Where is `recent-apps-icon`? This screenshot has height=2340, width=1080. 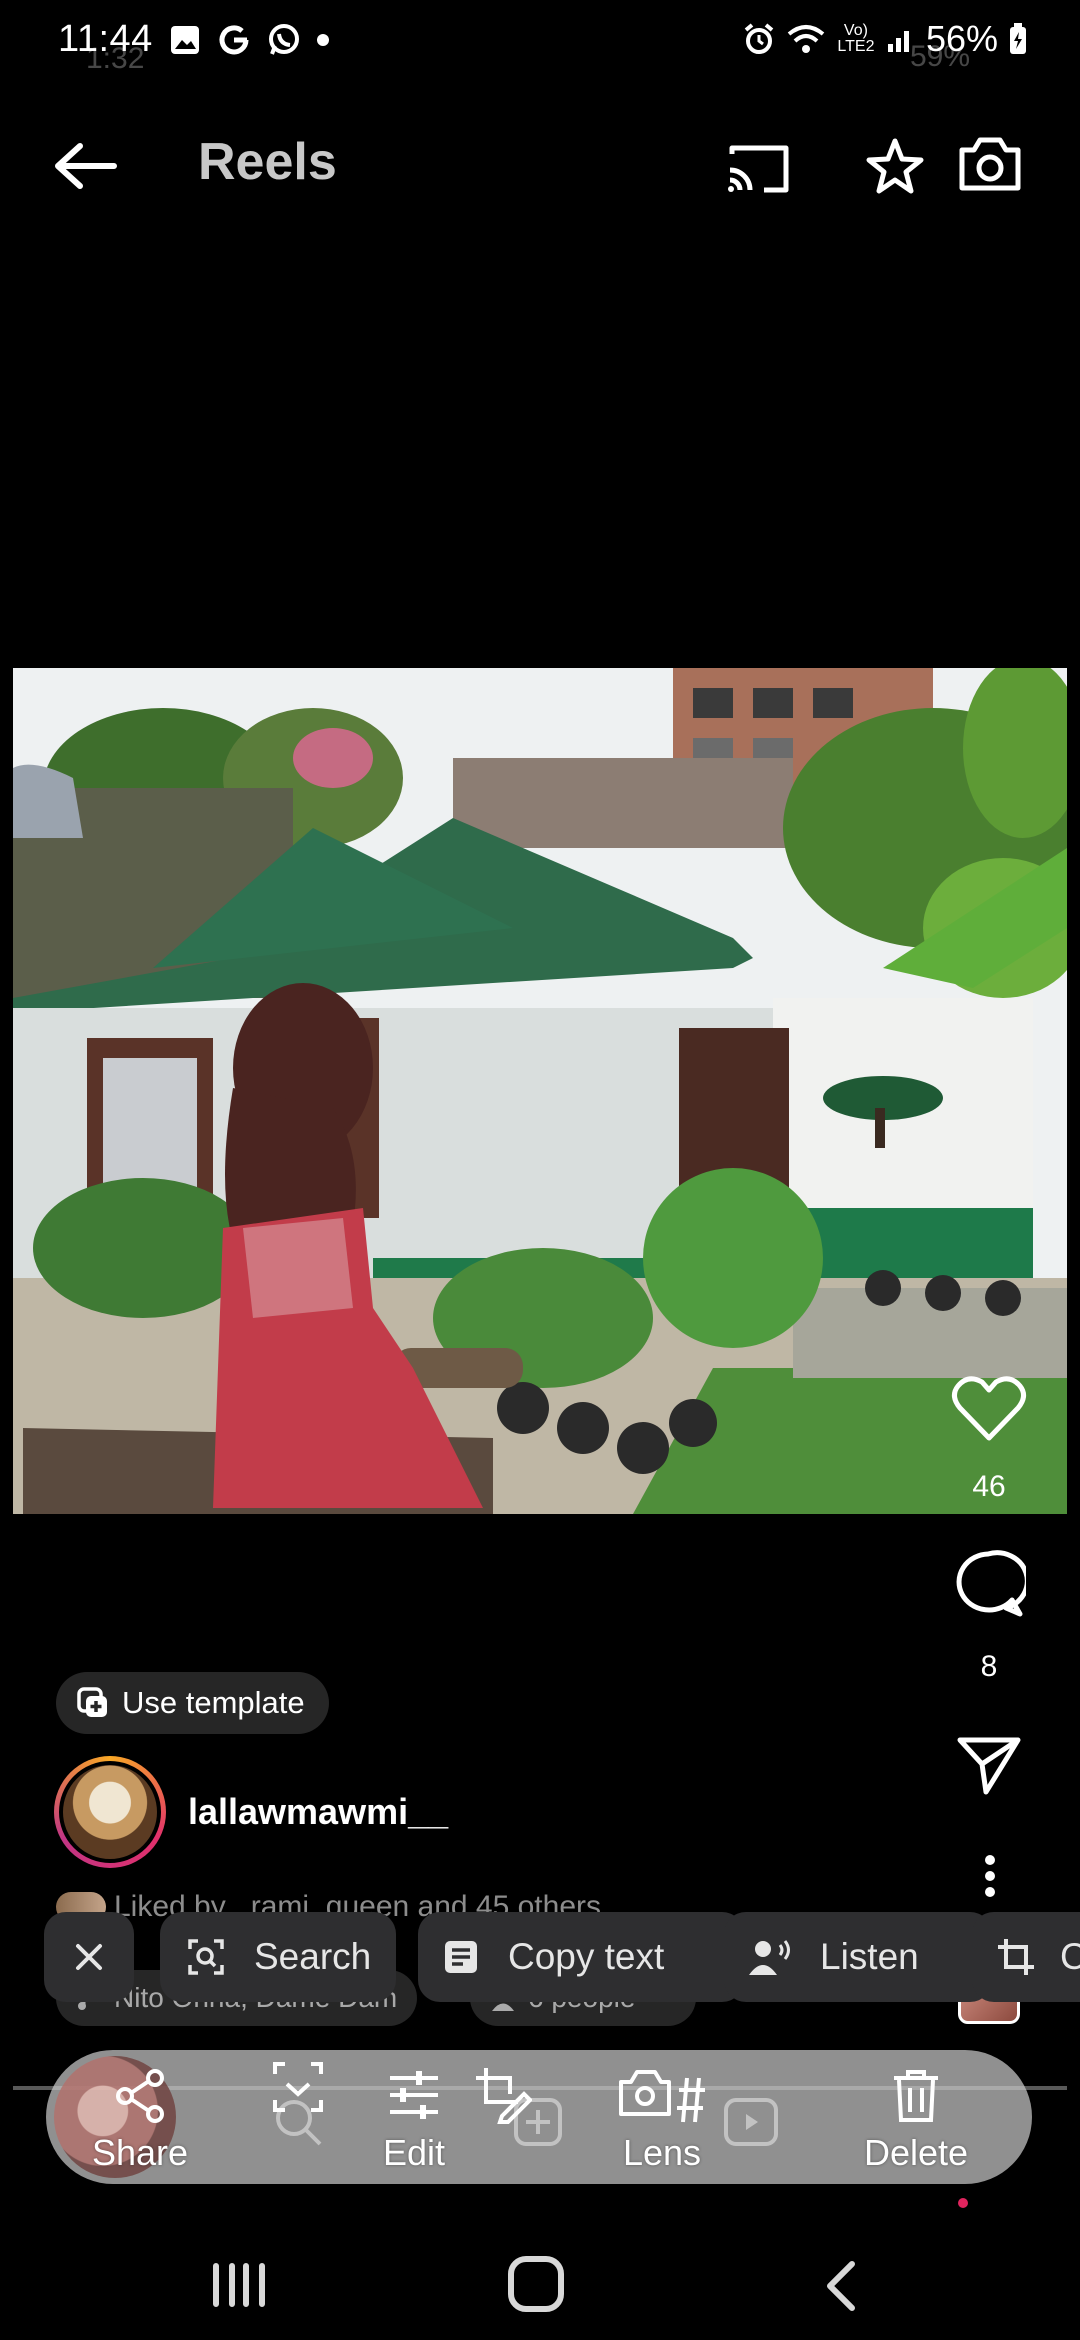 recent-apps-icon is located at coordinates (239, 2285).